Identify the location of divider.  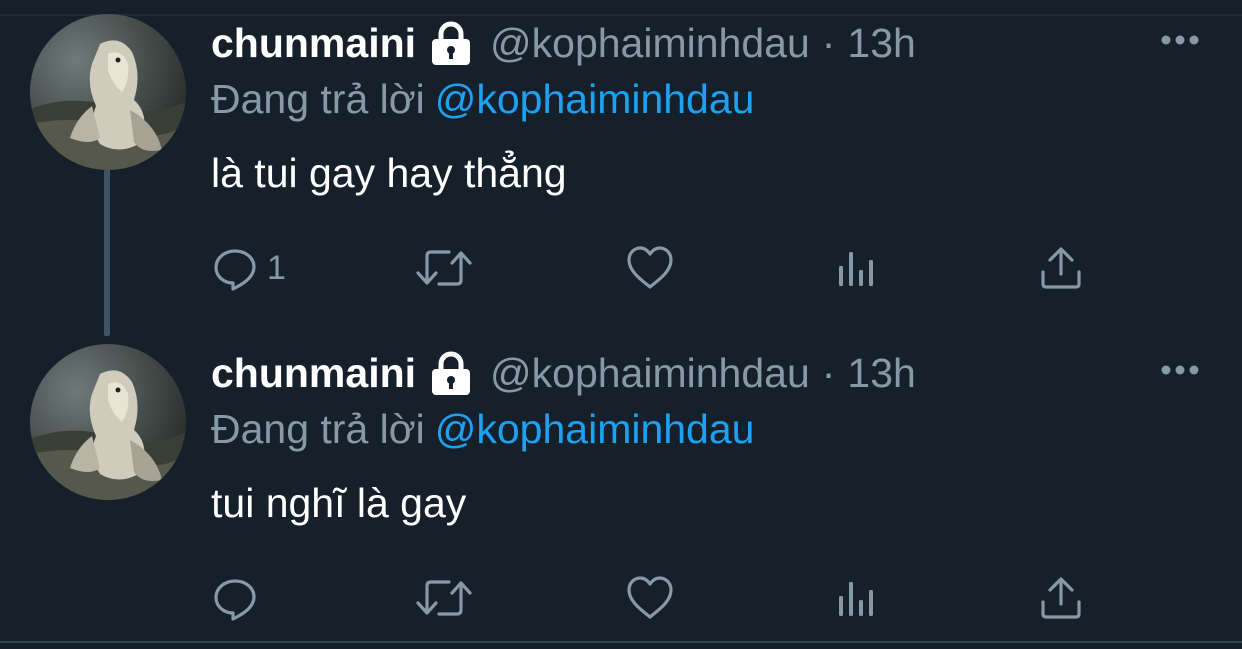
(621, 642).